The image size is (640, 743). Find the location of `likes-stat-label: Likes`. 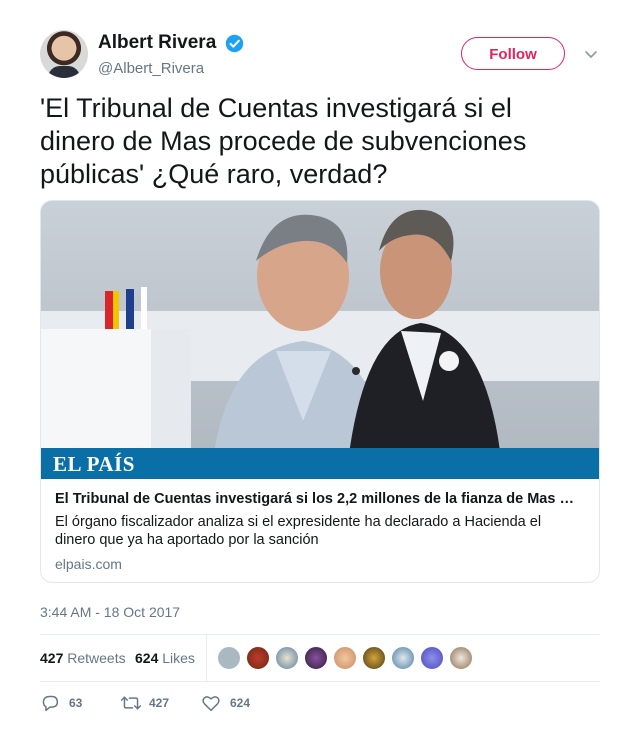

likes-stat-label: Likes is located at coordinates (178, 658).